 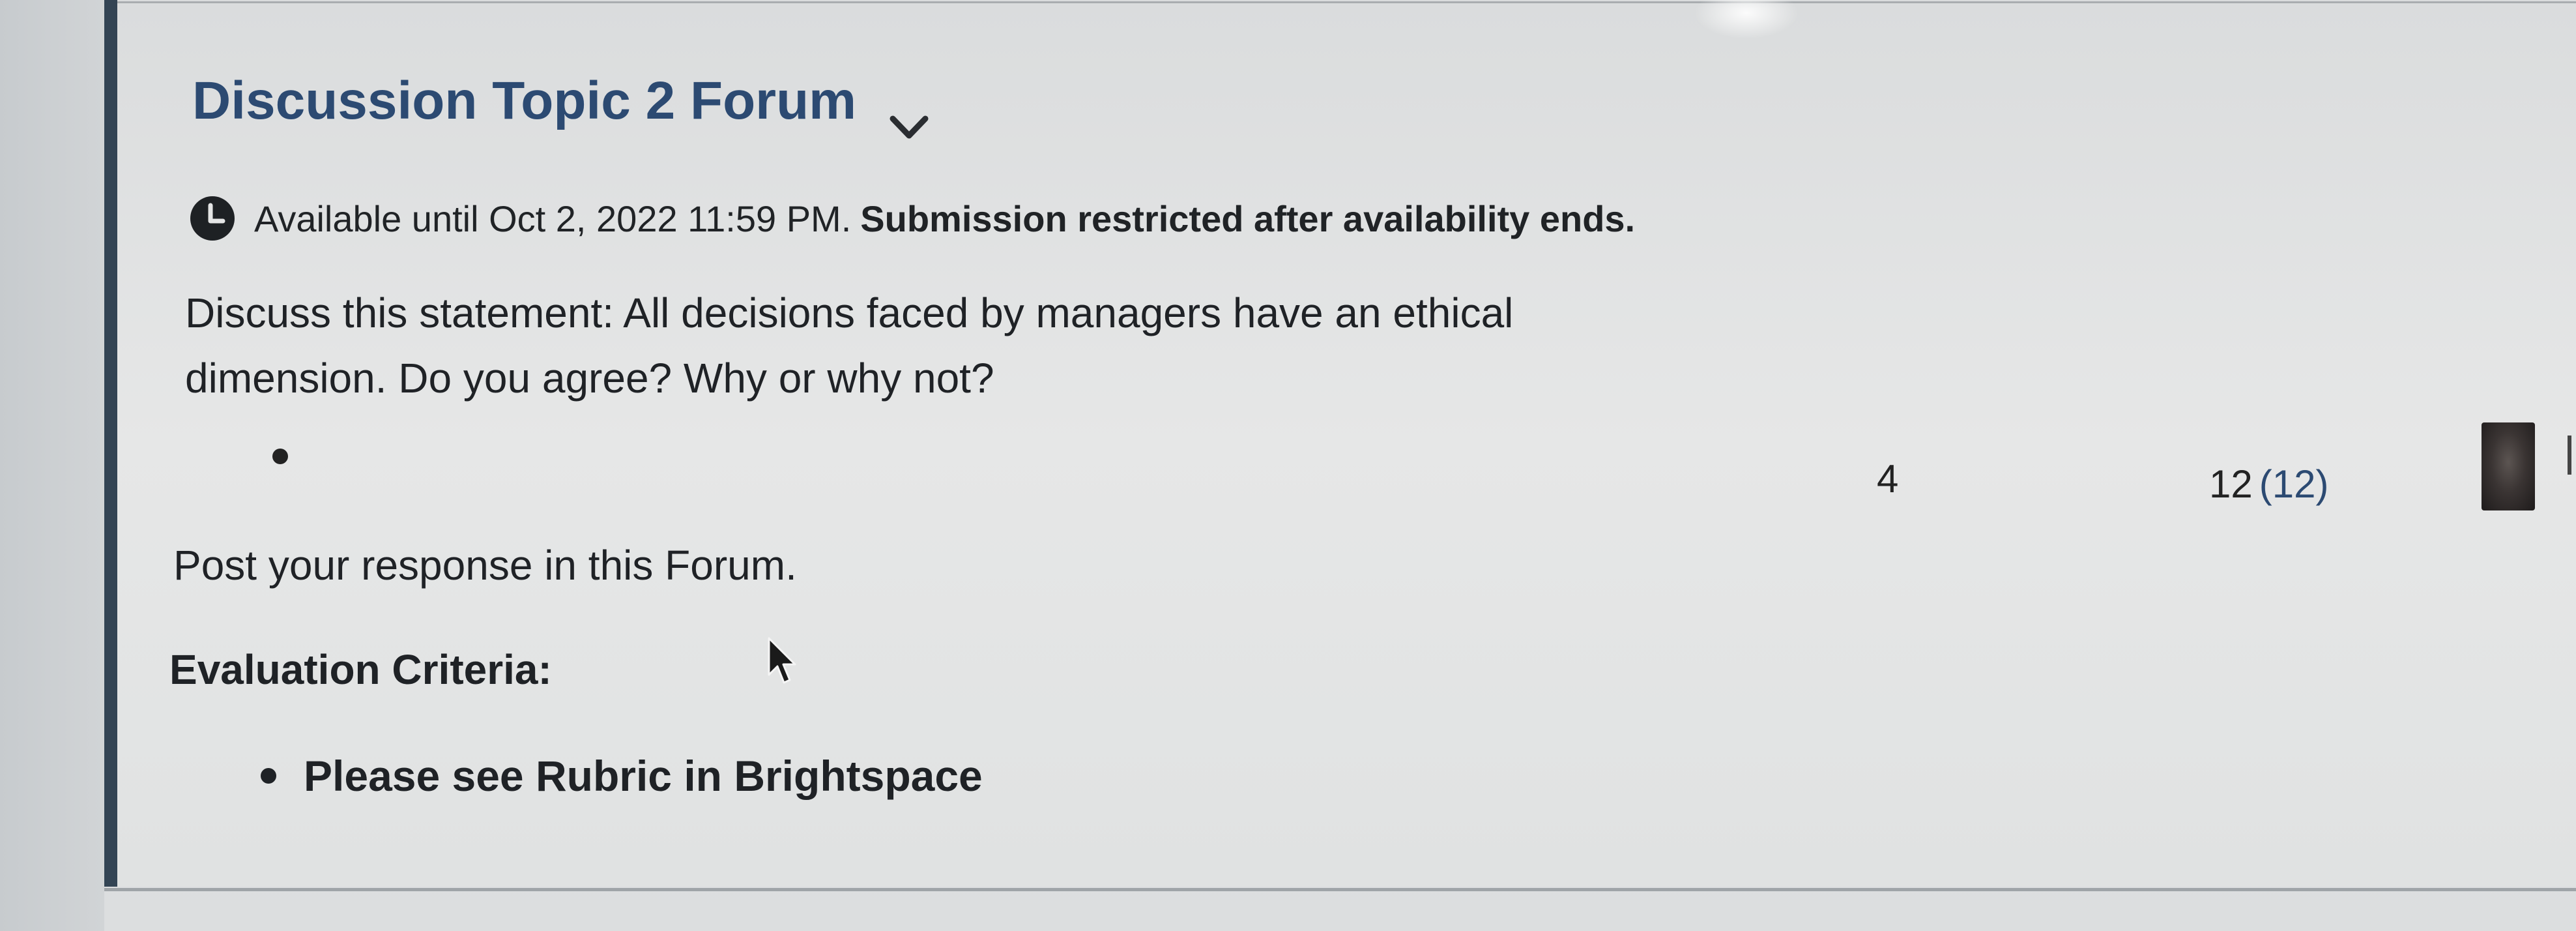 I want to click on truncated-column-edge, so click(x=2569, y=455).